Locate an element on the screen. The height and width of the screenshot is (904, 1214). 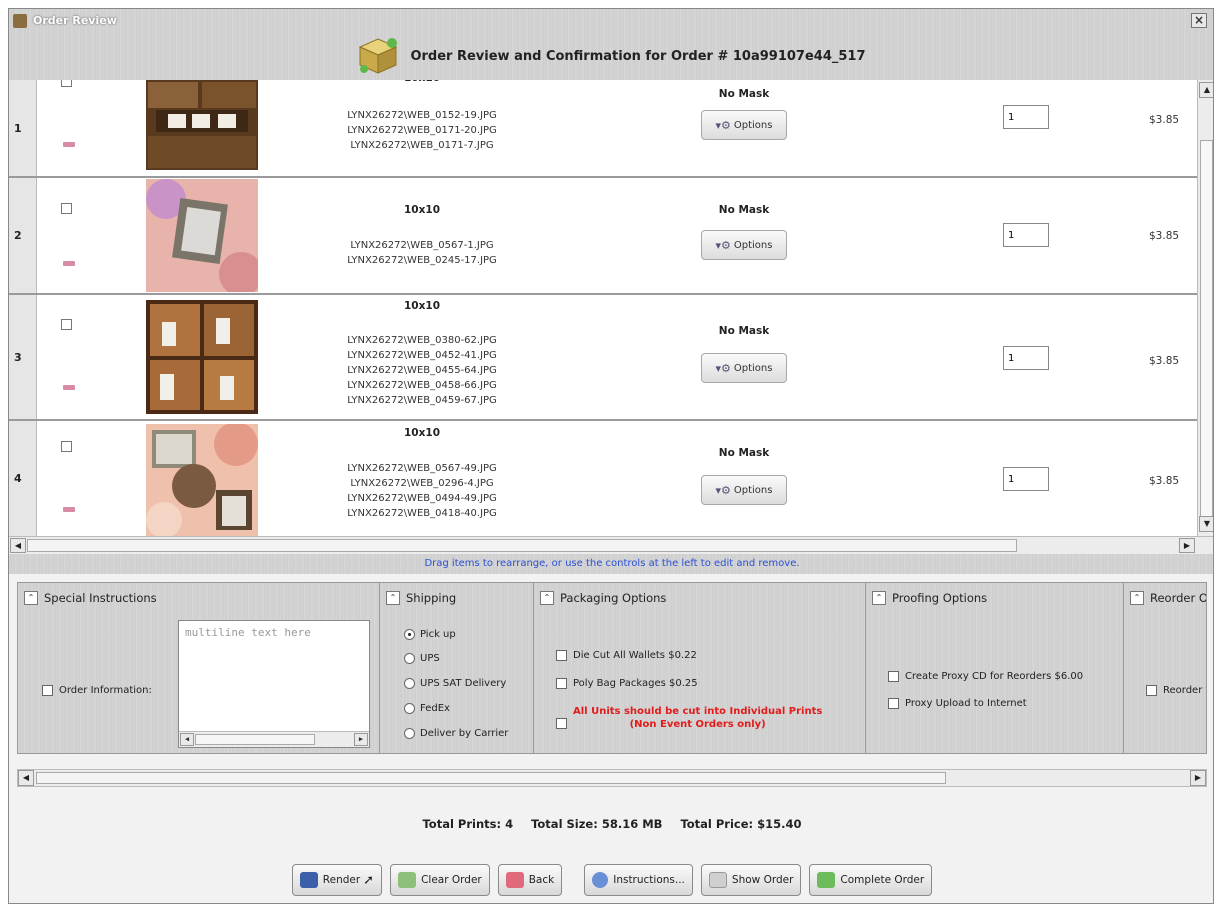
monitor-icon is located at coordinates (308, 880).